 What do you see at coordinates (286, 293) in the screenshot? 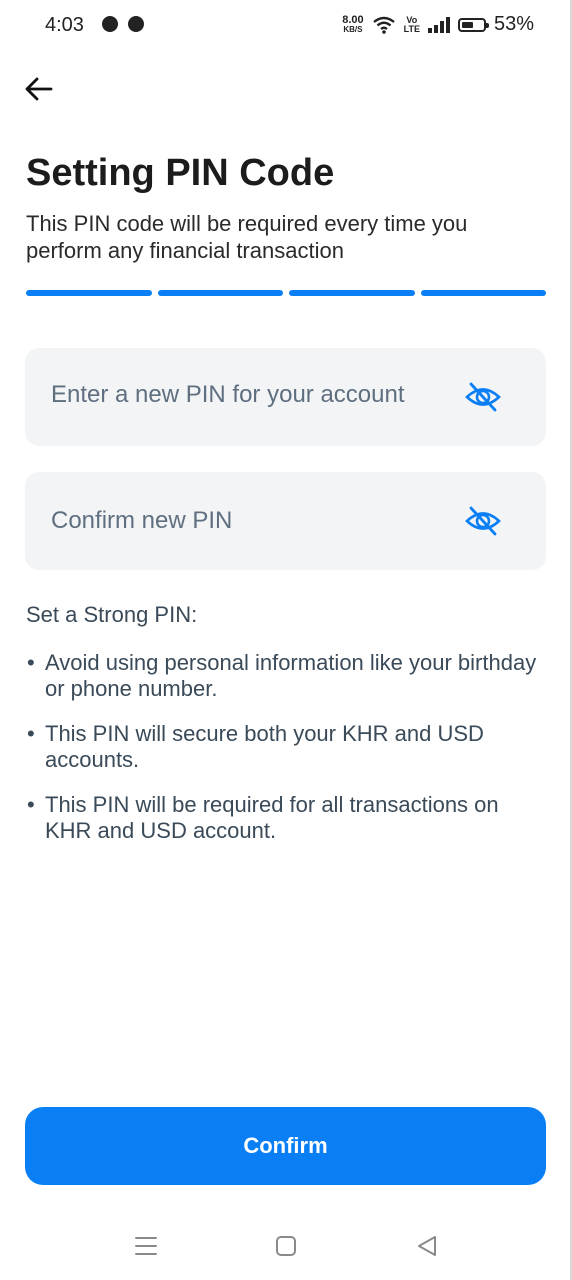
I see `step-progress` at bounding box center [286, 293].